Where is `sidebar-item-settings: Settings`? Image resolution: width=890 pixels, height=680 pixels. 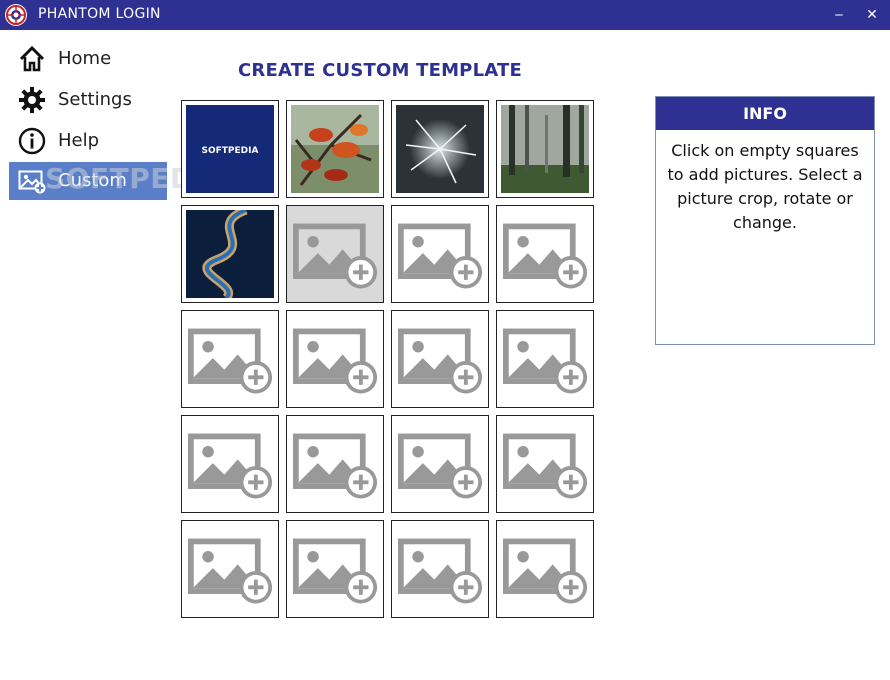 sidebar-item-settings: Settings is located at coordinates (88, 100).